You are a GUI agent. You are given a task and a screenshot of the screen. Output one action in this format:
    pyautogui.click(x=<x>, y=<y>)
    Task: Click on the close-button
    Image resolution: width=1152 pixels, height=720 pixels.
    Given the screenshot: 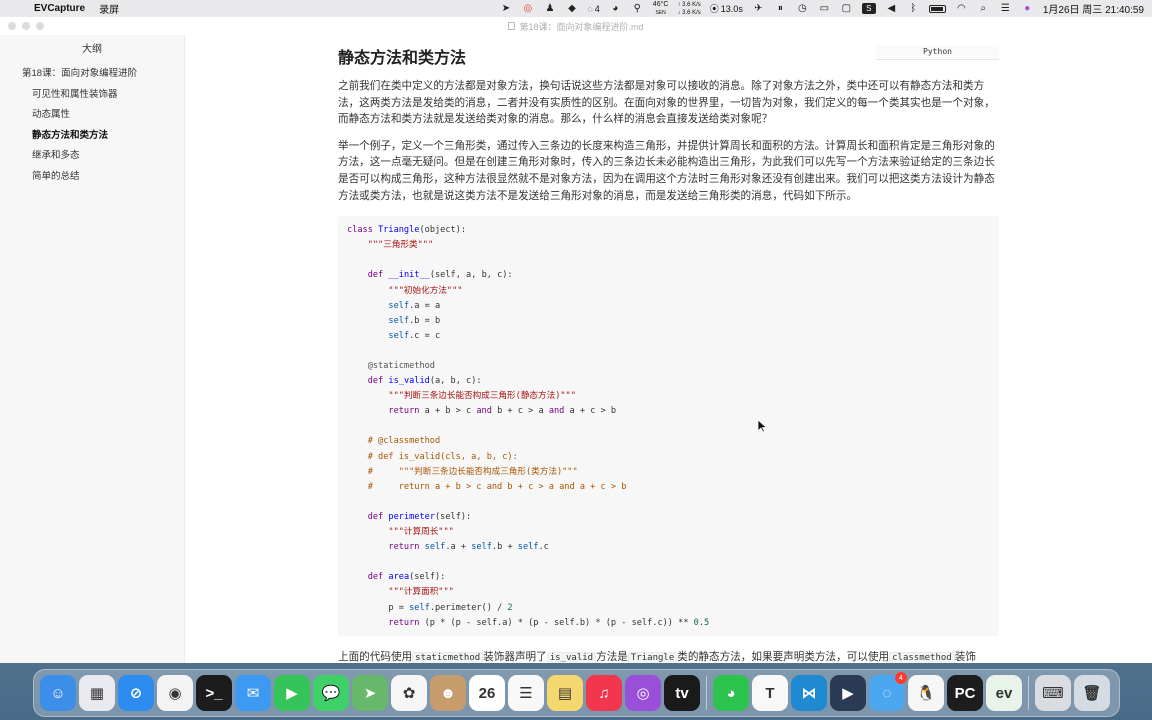 What is the action you would take?
    pyautogui.click(x=12, y=26)
    